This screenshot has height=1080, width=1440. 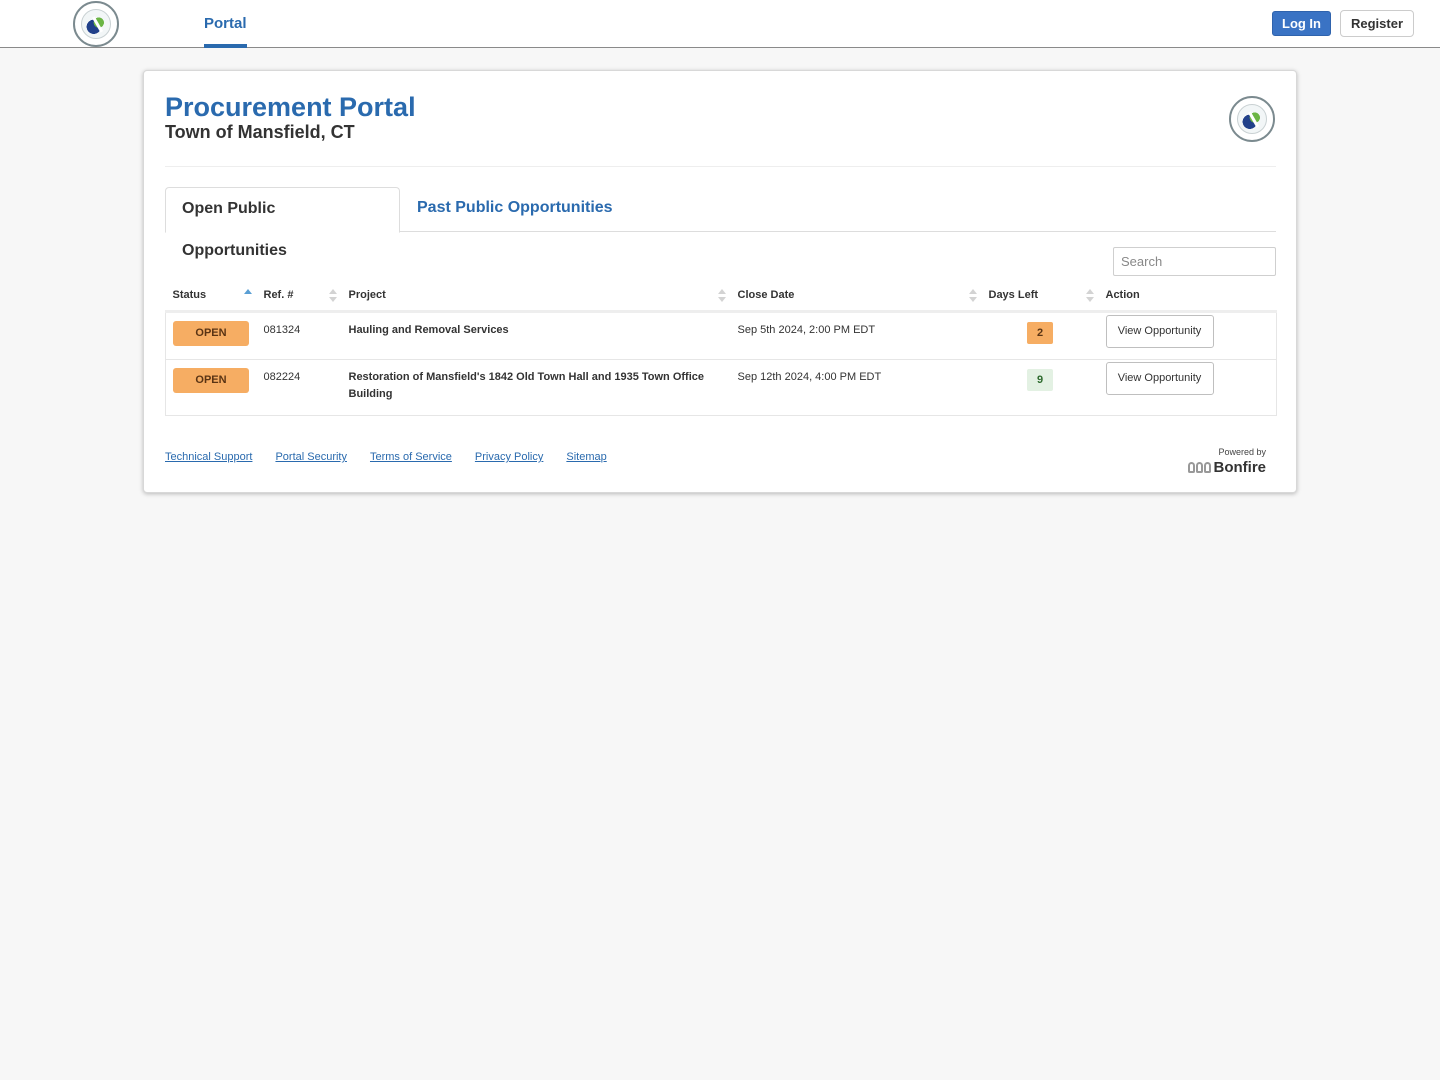 I want to click on login-button: Log In, so click(x=1301, y=23).